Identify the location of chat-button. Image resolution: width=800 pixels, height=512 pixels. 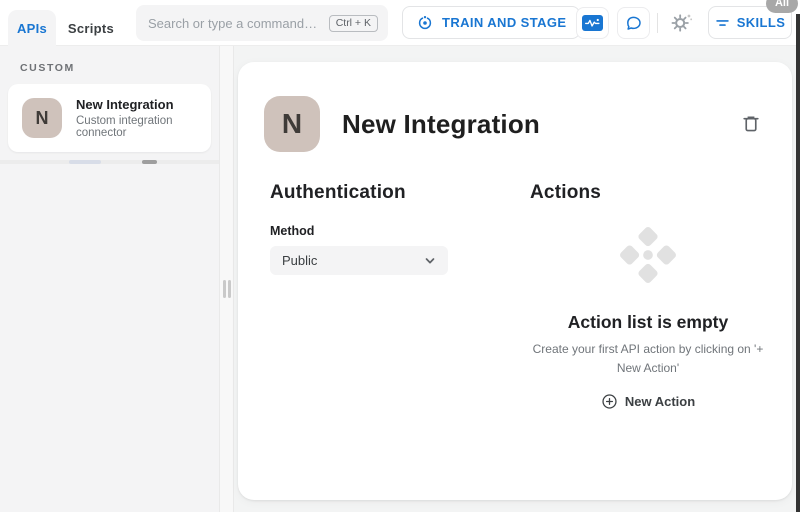
(633, 23).